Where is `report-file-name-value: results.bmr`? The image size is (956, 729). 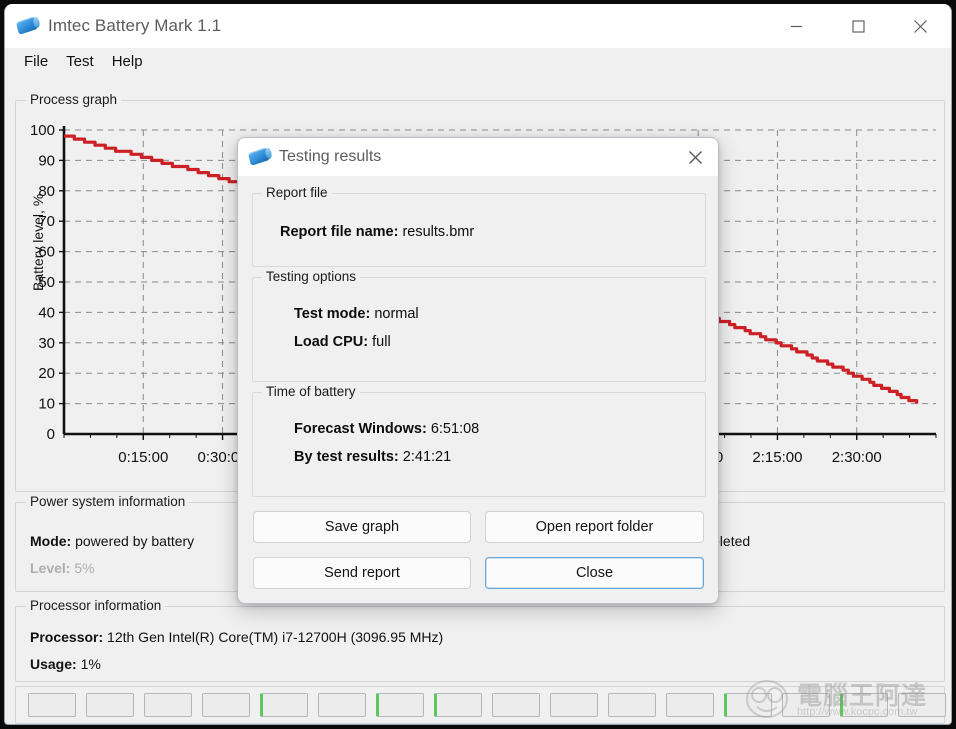
report-file-name-value: results.bmr is located at coordinates (438, 232).